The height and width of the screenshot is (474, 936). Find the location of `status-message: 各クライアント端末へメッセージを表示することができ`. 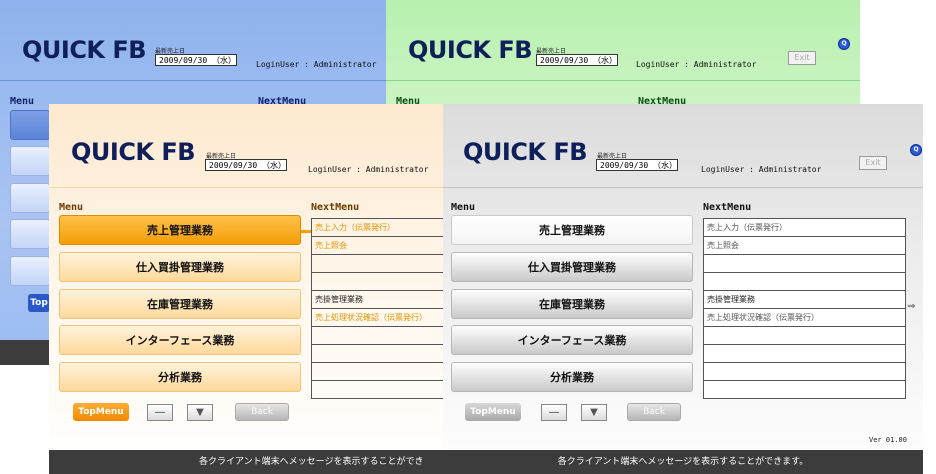

status-message: 各クライアント端末へメッセージを表示することができ is located at coordinates (311, 462).